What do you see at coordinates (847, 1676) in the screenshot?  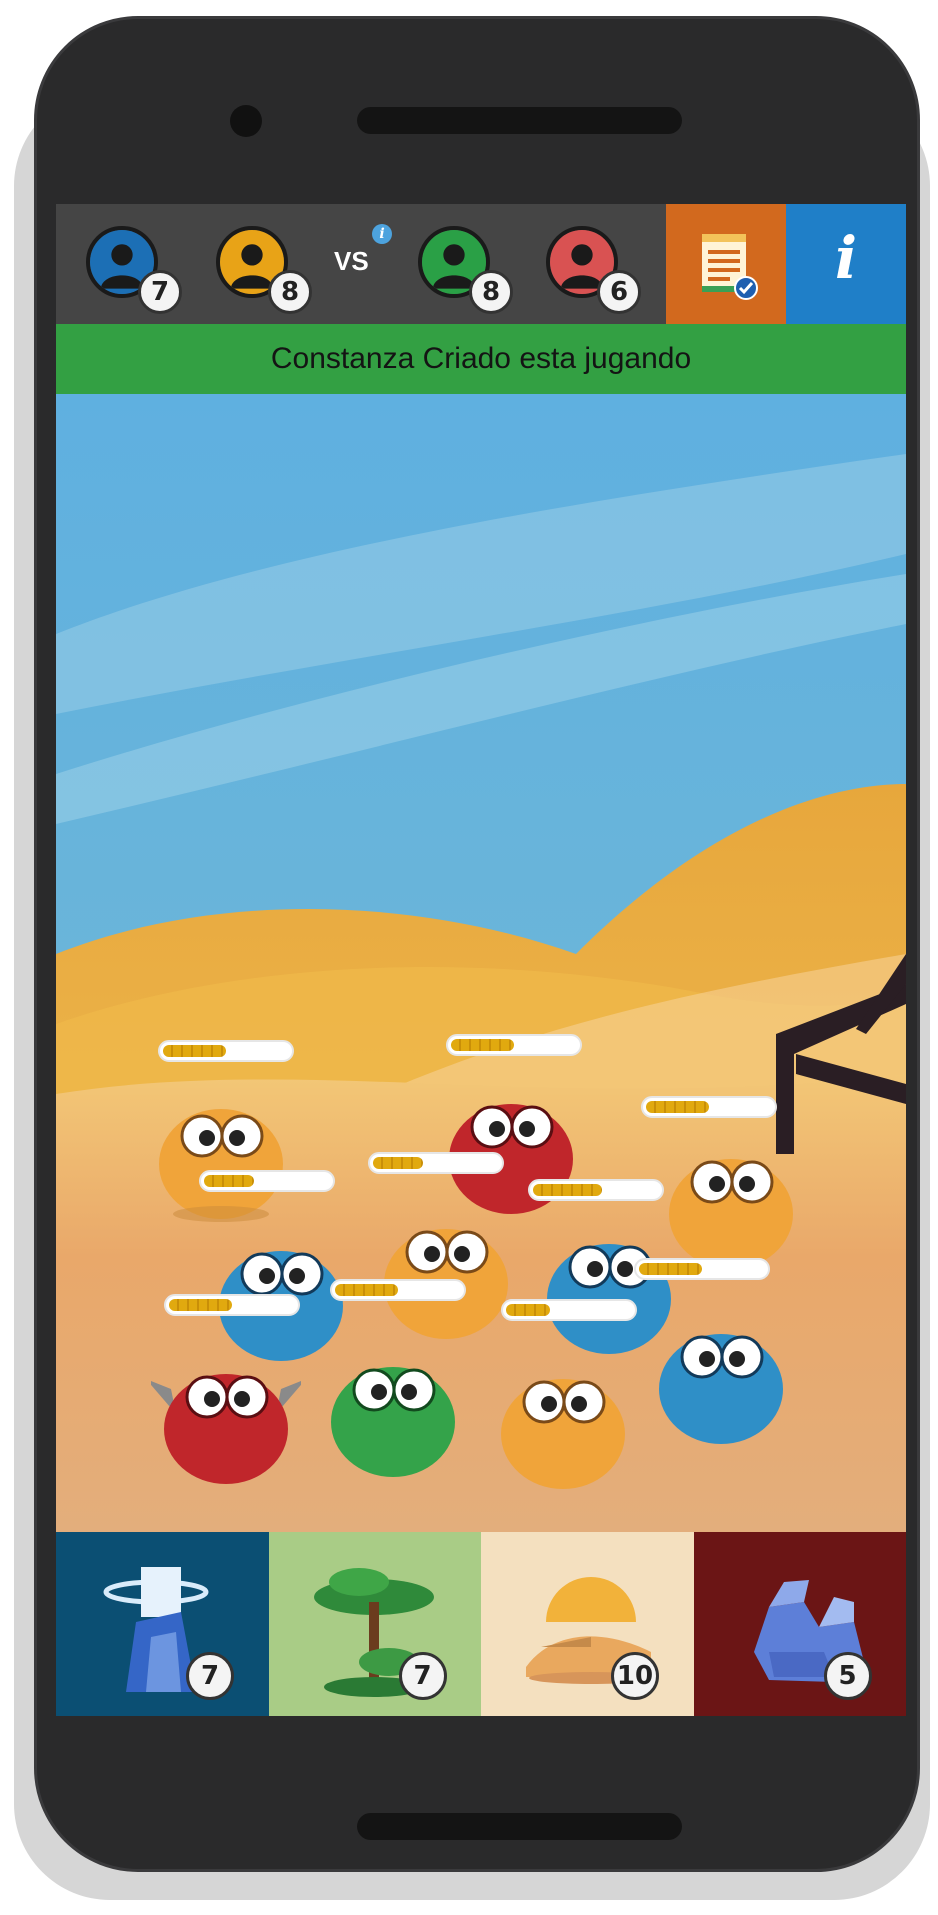 I see `tile-count-badge: 5` at bounding box center [847, 1676].